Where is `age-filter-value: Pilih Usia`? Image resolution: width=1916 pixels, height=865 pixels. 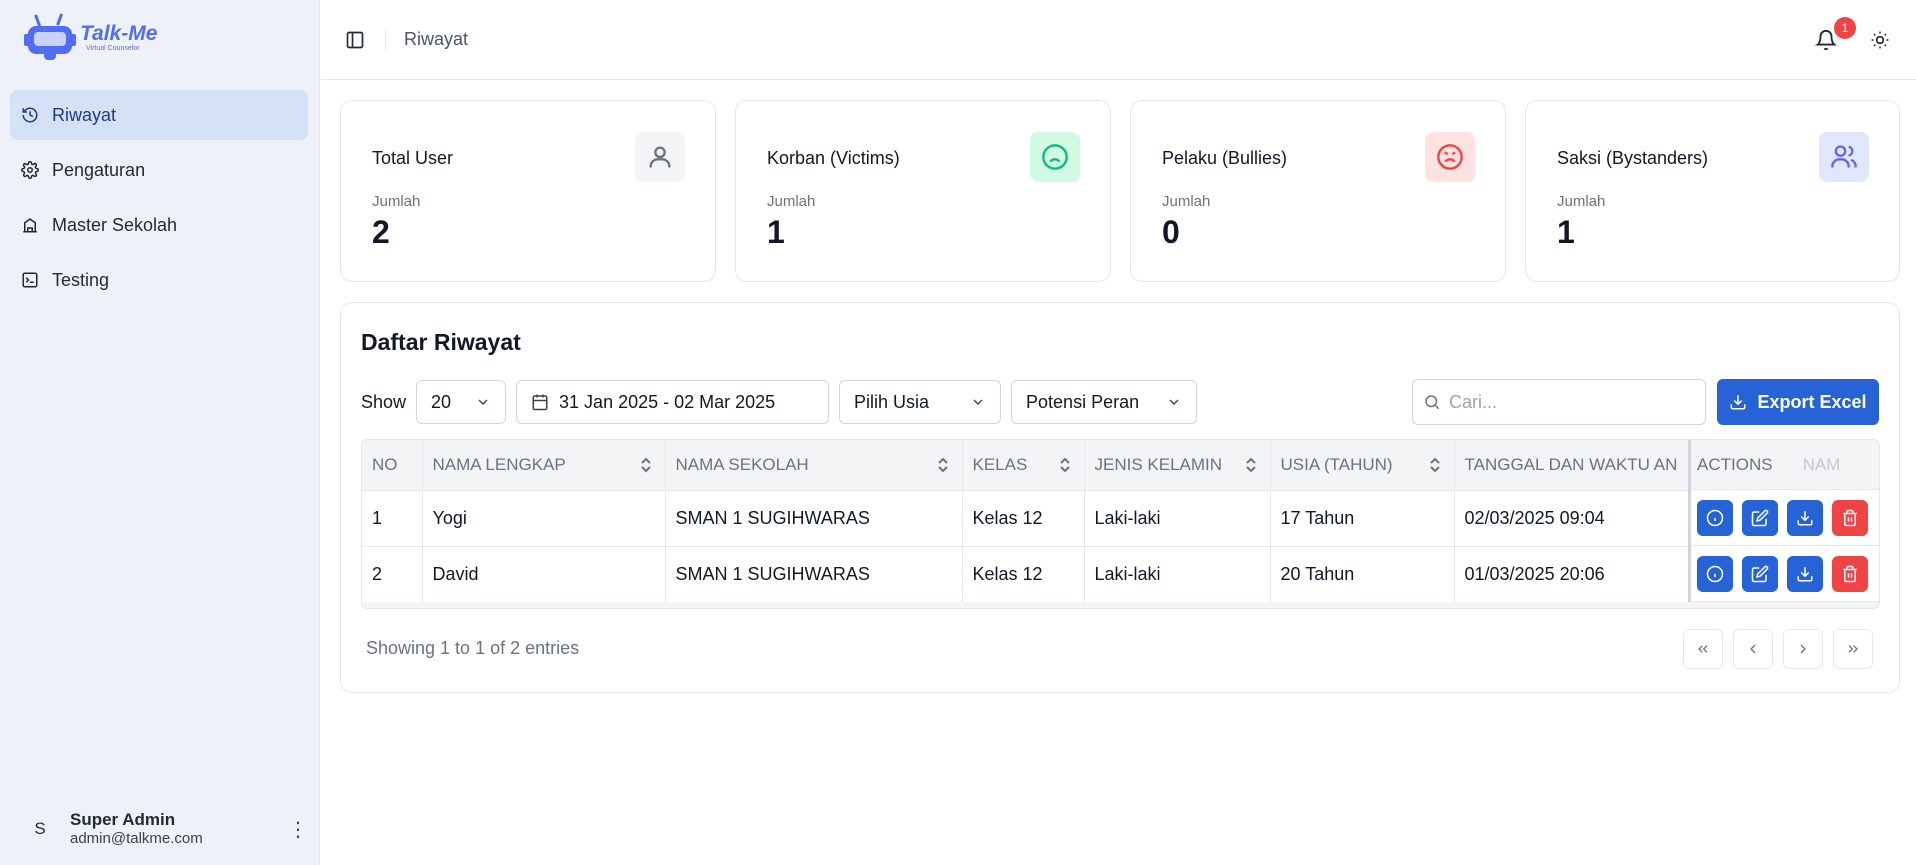 age-filter-value: Pilih Usia is located at coordinates (892, 401).